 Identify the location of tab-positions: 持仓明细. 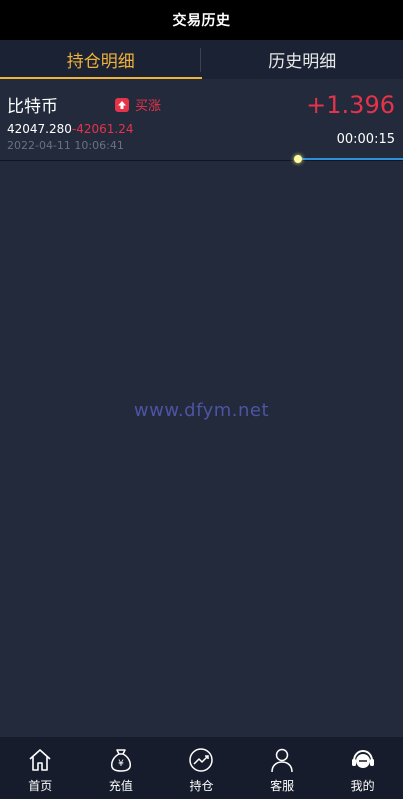
(101, 59).